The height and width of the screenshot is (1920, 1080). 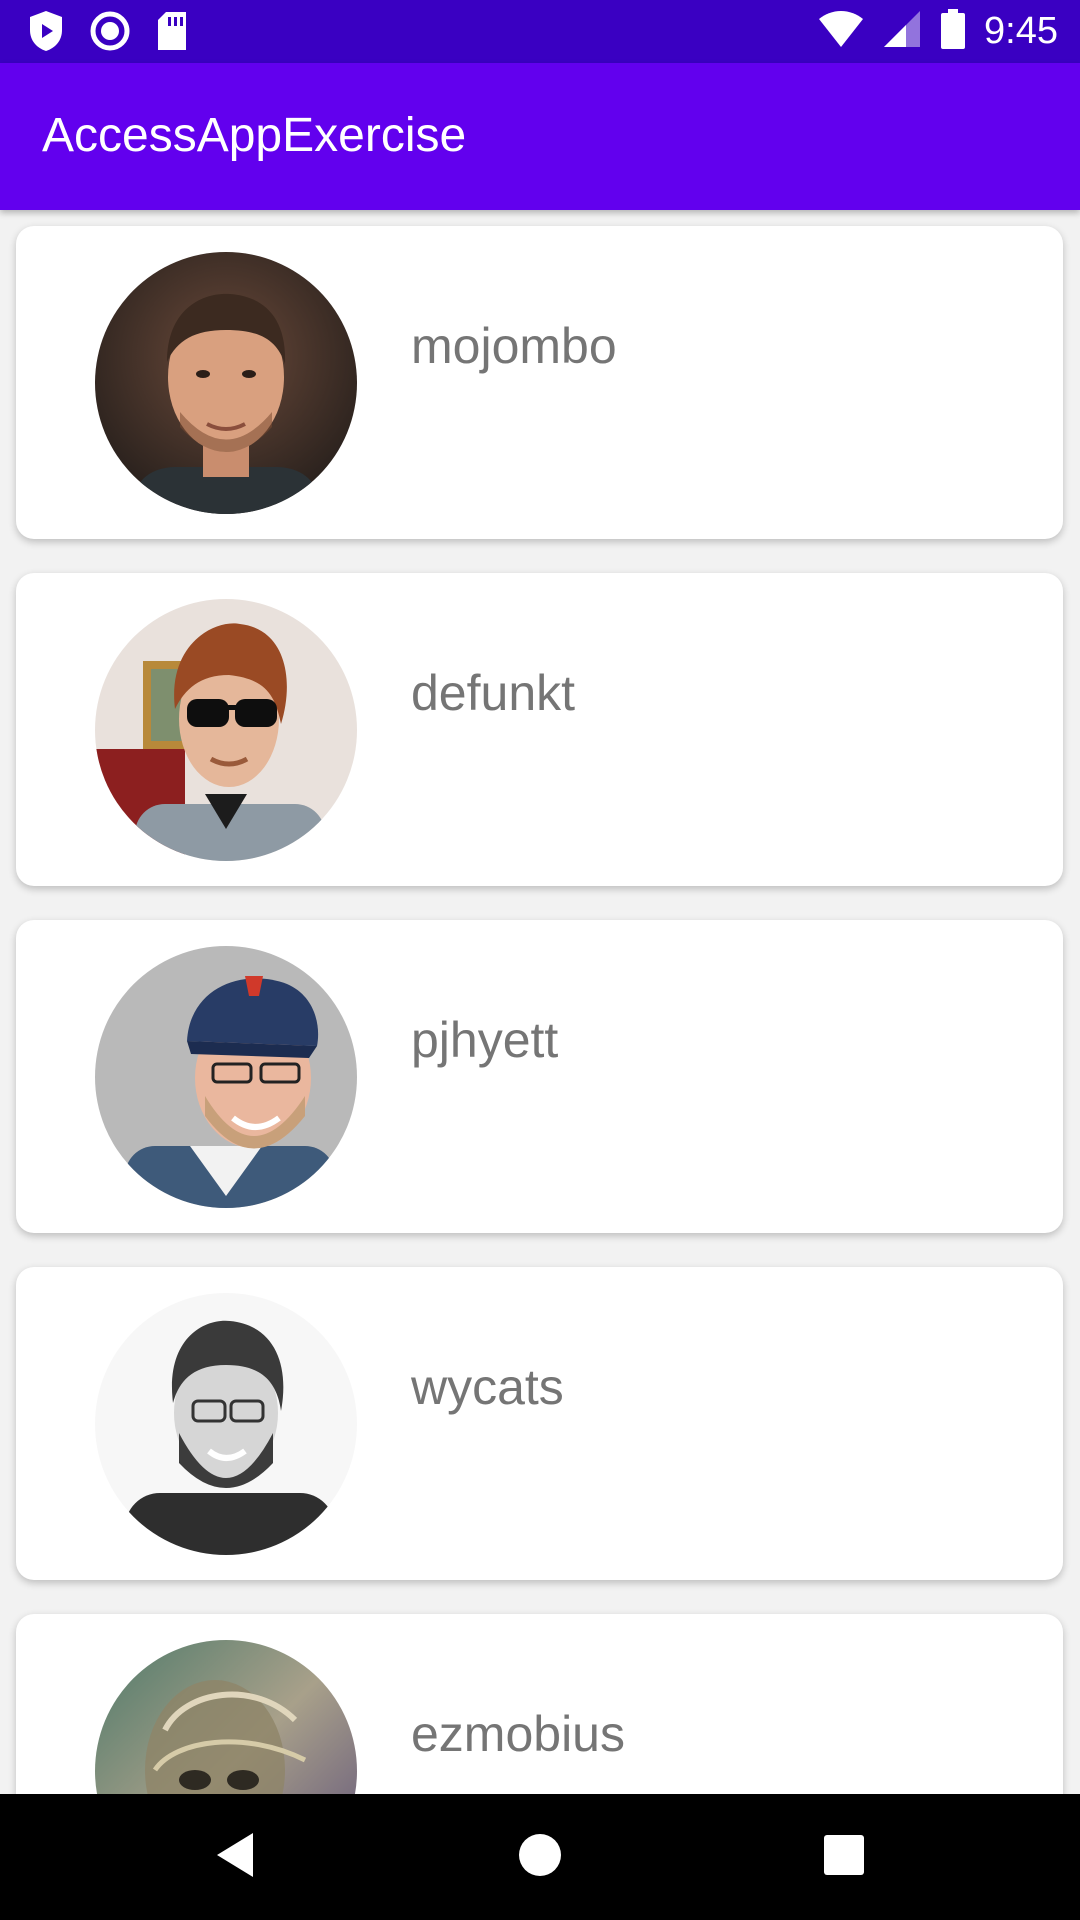 What do you see at coordinates (902, 31) in the screenshot?
I see `cell-signal-icon` at bounding box center [902, 31].